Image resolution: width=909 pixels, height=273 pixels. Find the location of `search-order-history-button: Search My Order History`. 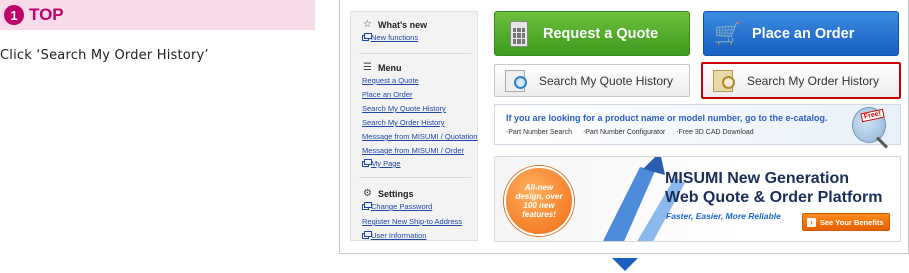

search-order-history-button: Search My Order History is located at coordinates (801, 80).